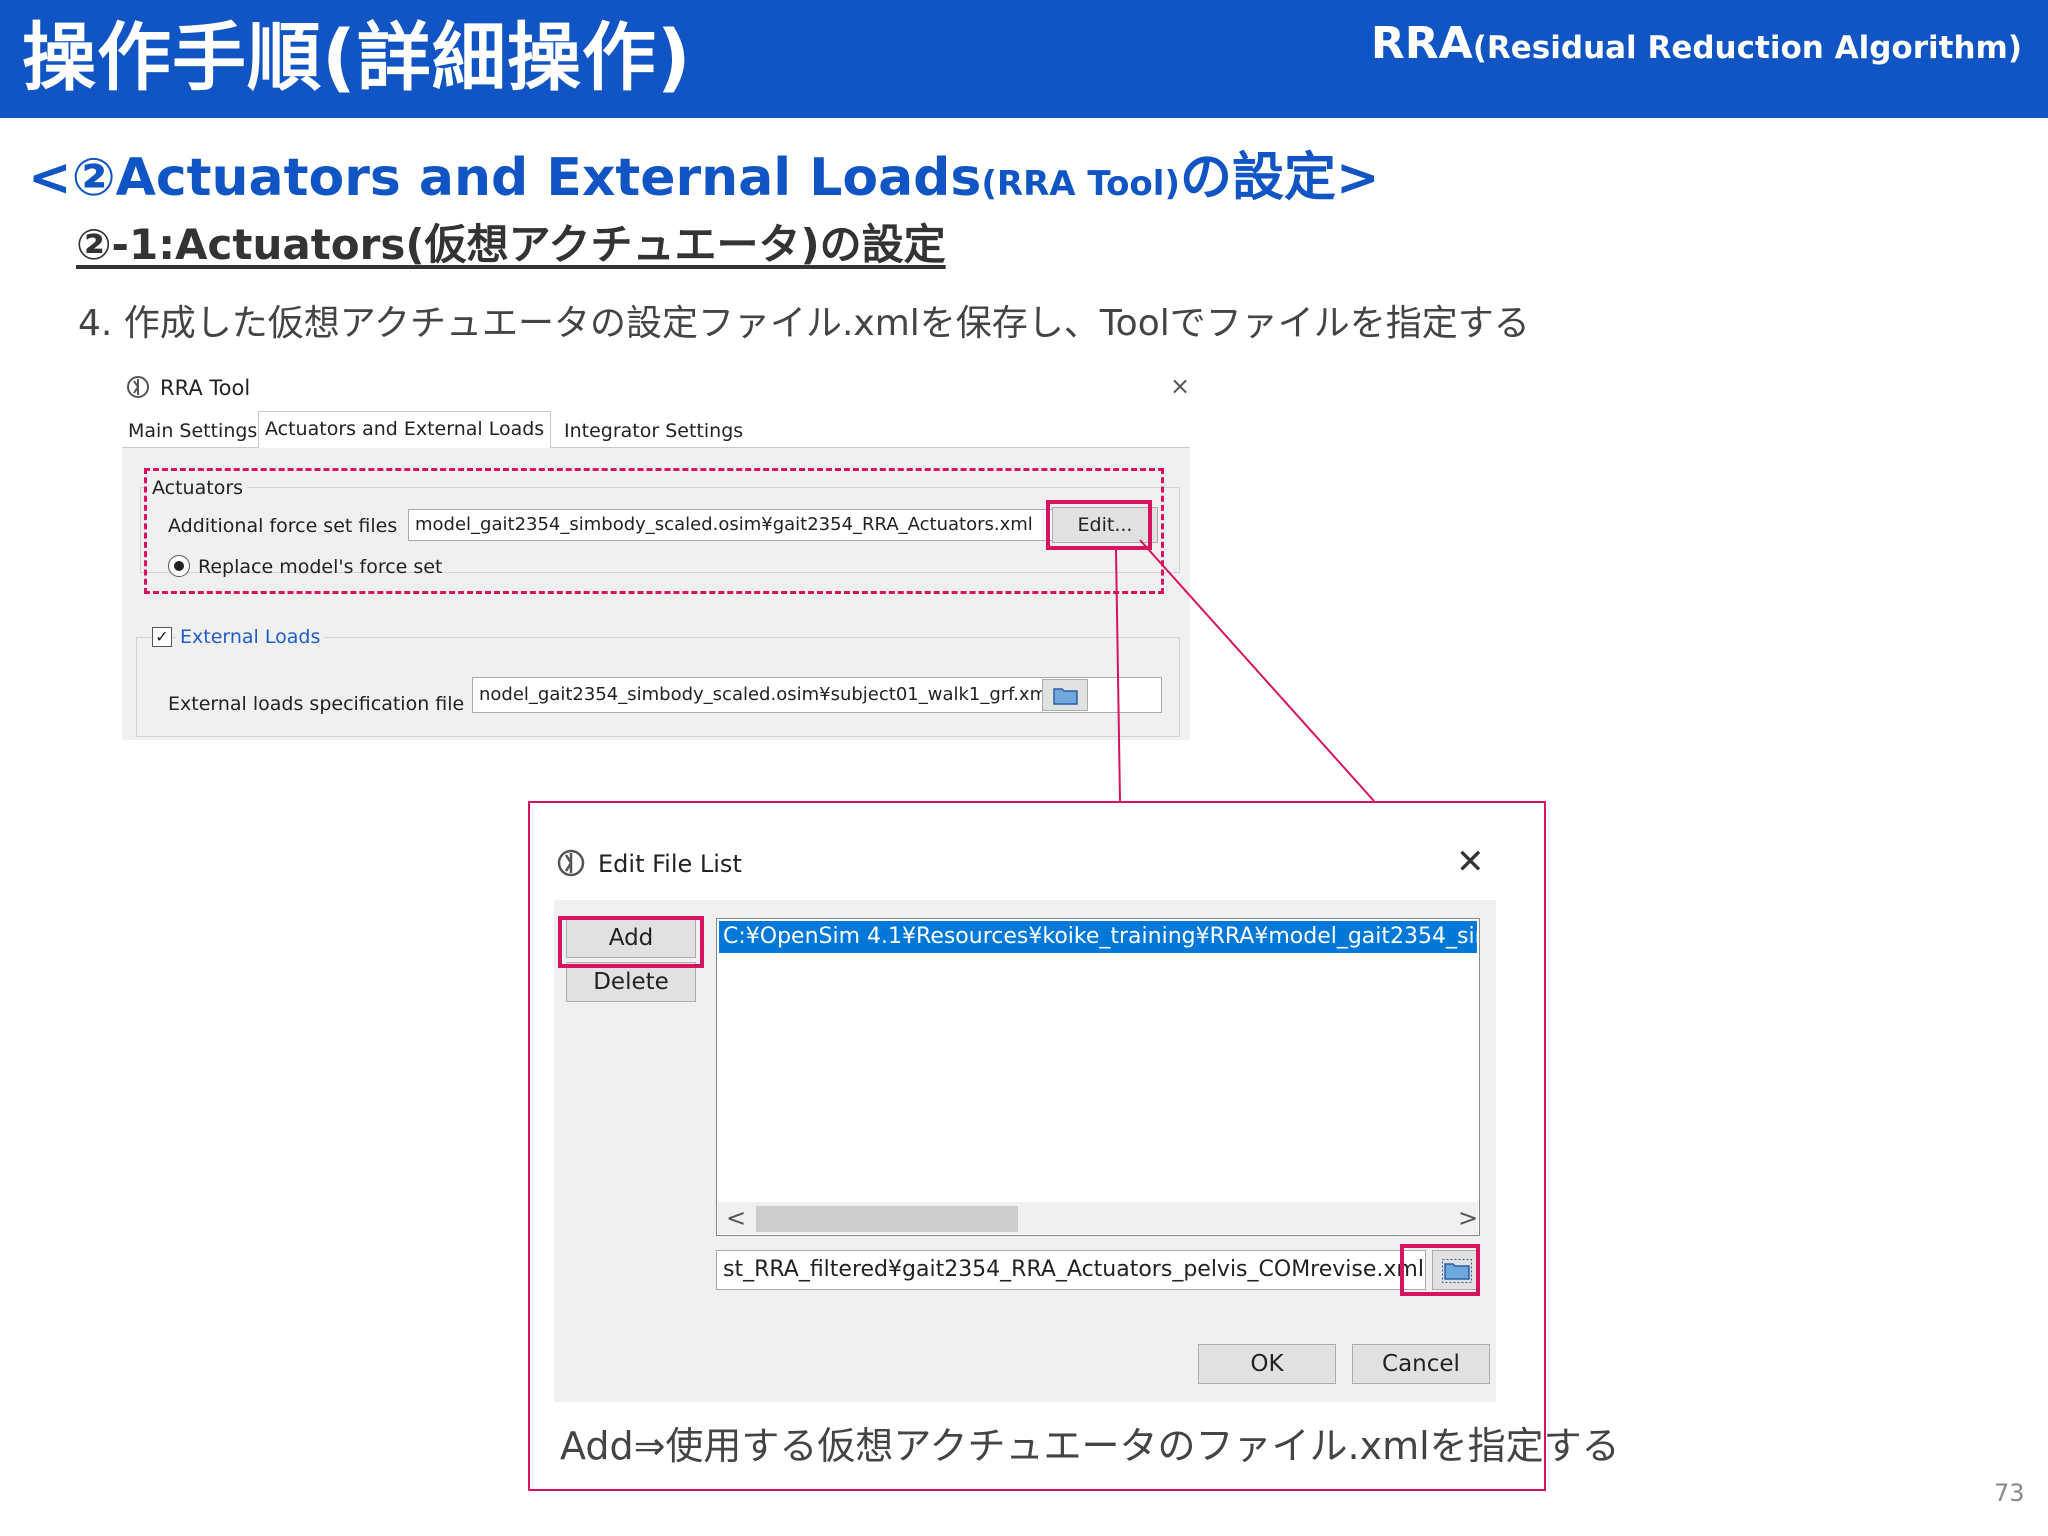  What do you see at coordinates (1021, 865) in the screenshot?
I see `dialog-title-bar: Edit File List ✕` at bounding box center [1021, 865].